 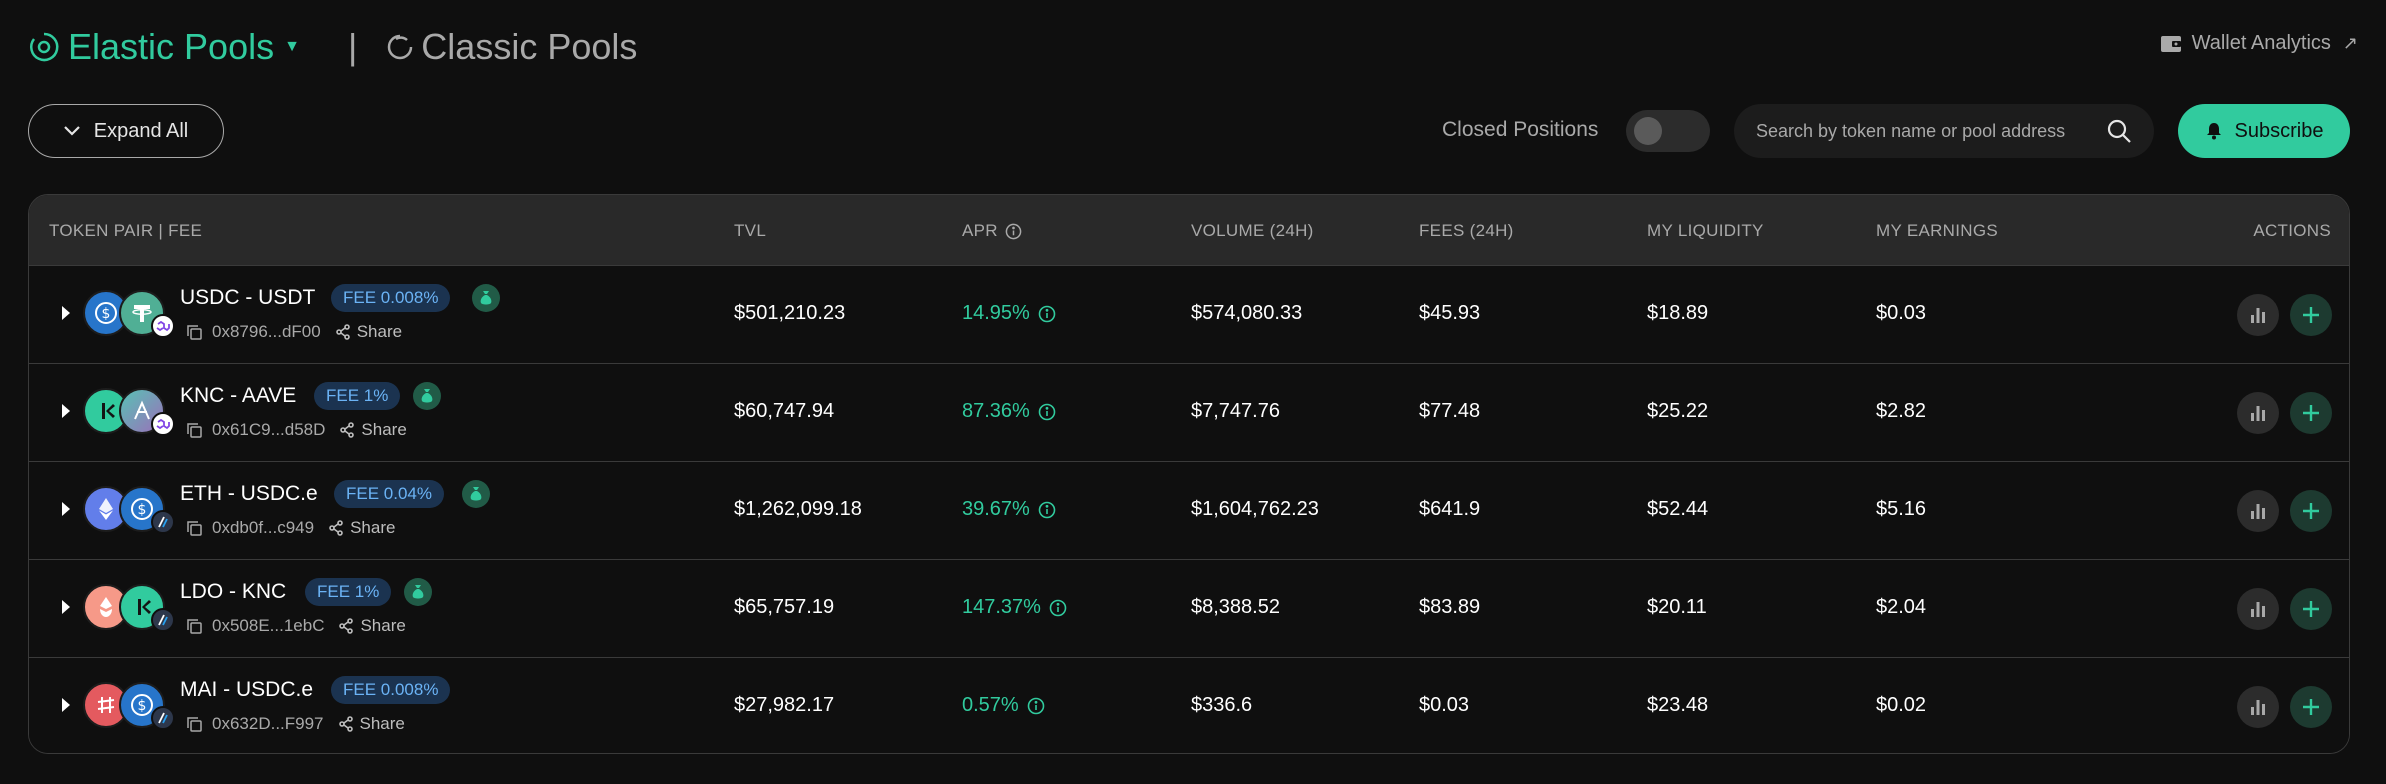 What do you see at coordinates (126, 230) in the screenshot?
I see `col-token-pair: TOKEN PAIR | FEE` at bounding box center [126, 230].